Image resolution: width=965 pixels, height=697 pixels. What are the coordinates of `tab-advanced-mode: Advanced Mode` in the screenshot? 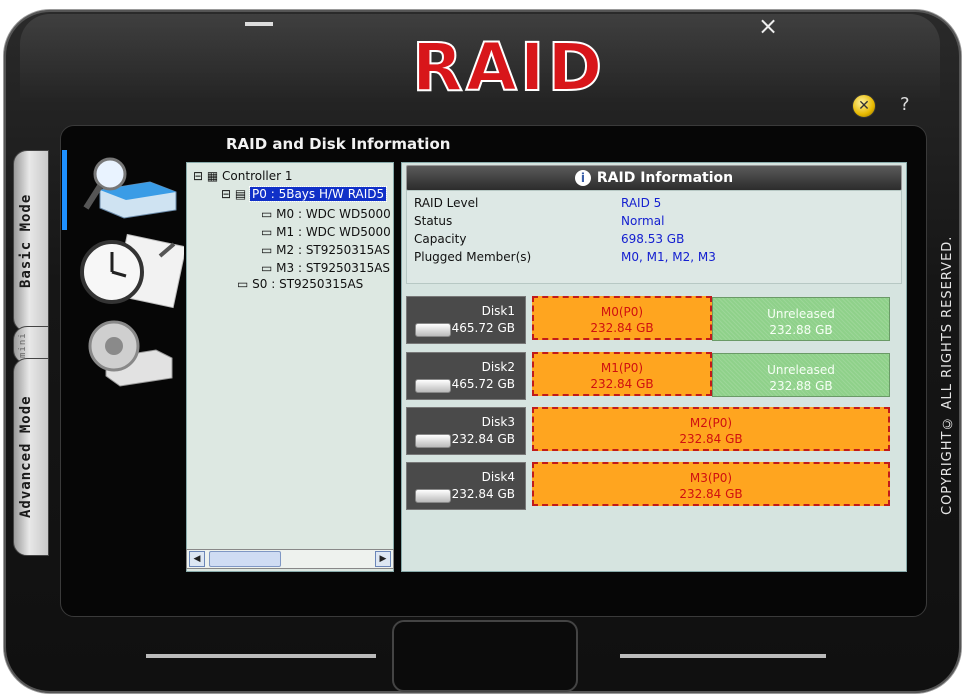 It's located at (31, 457).